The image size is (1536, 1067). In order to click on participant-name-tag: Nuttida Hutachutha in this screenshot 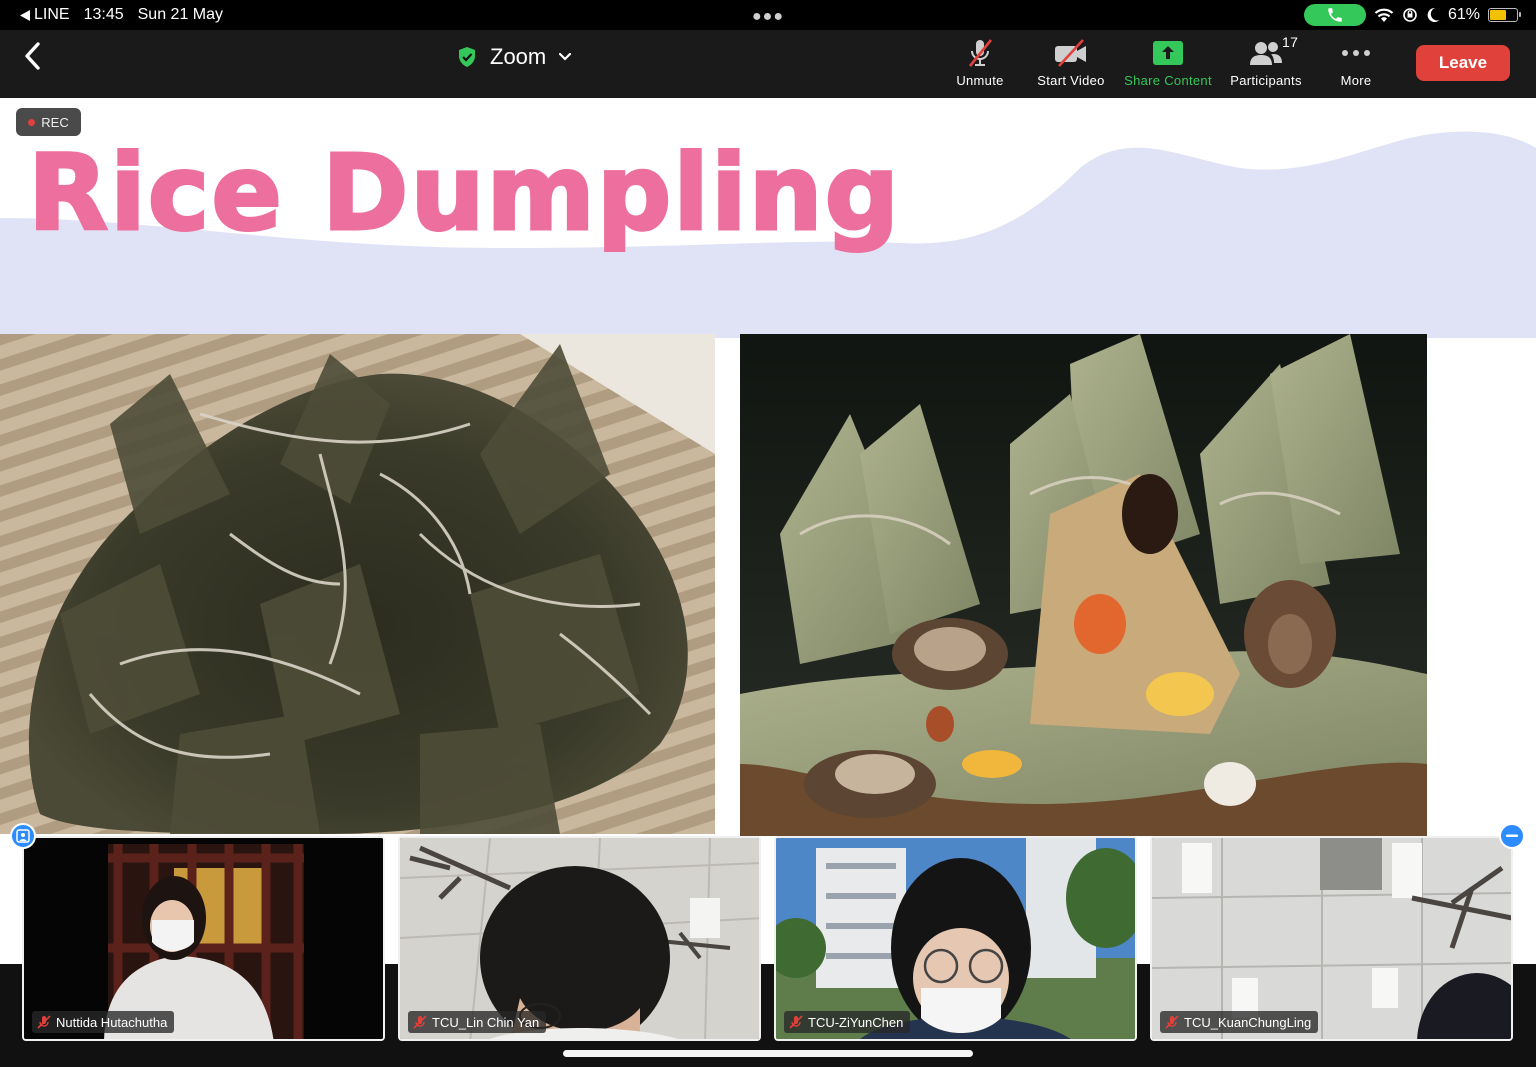, I will do `click(103, 1022)`.